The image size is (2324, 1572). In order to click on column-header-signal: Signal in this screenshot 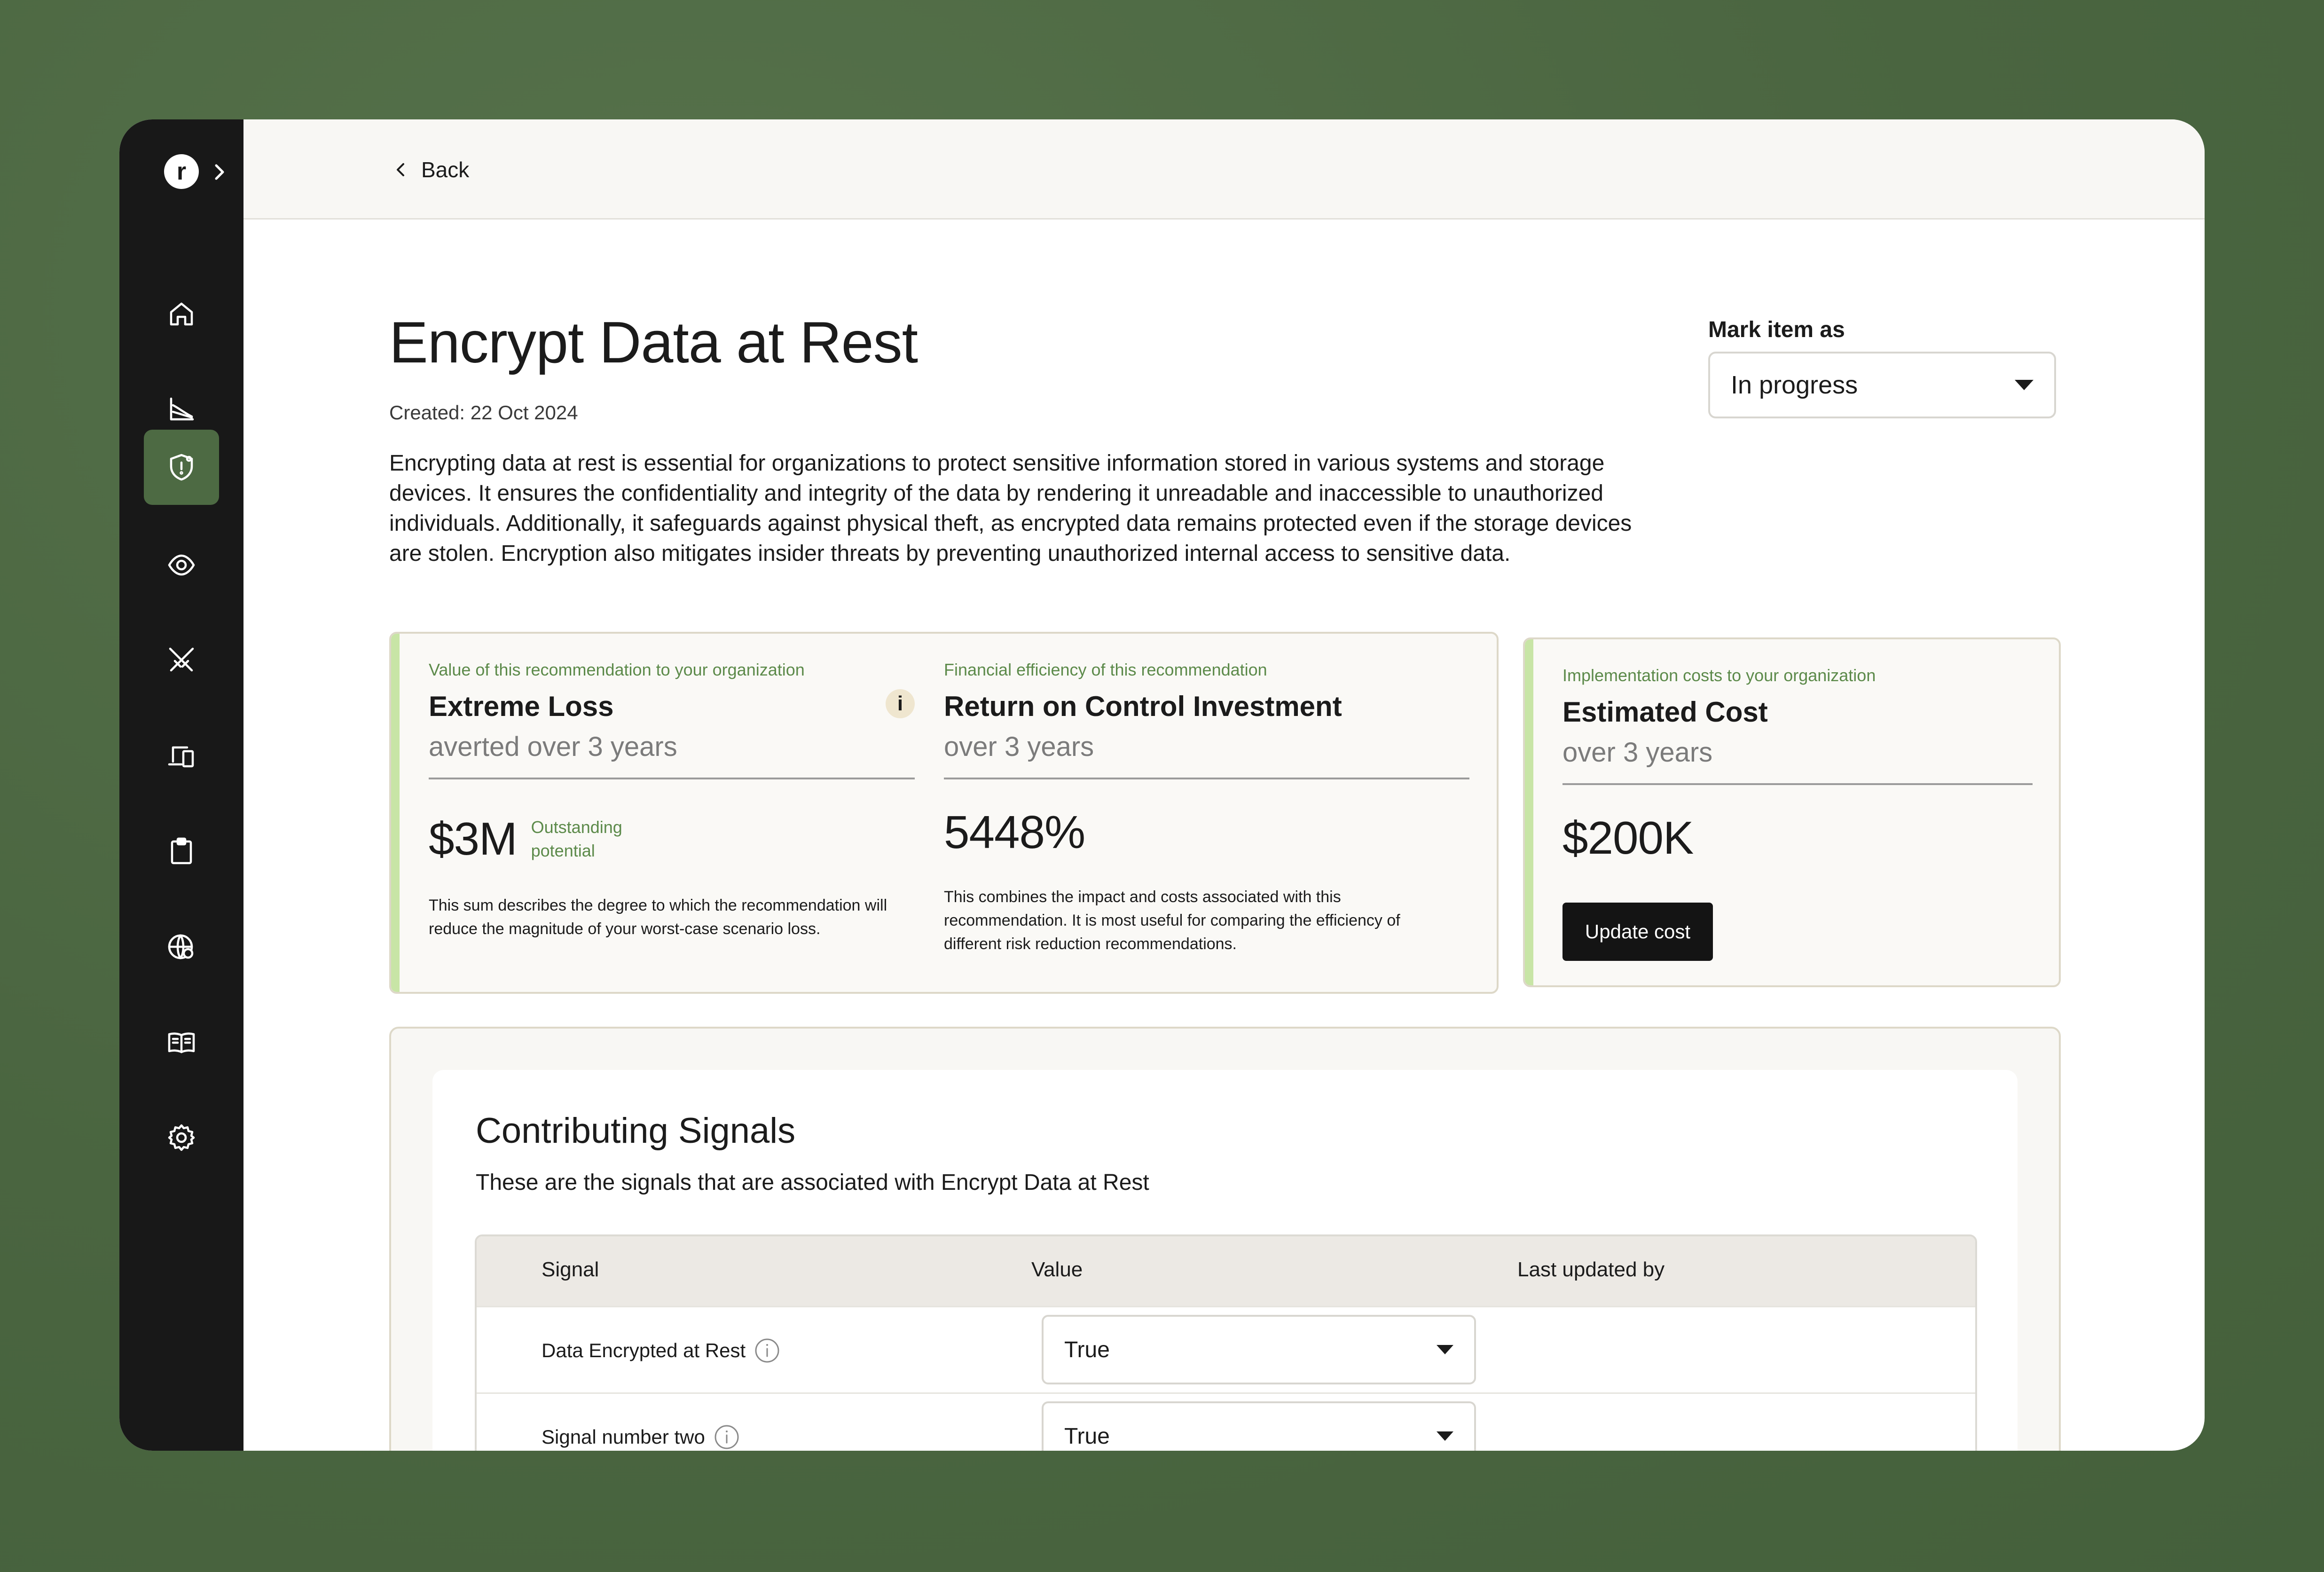, I will do `click(570, 1269)`.